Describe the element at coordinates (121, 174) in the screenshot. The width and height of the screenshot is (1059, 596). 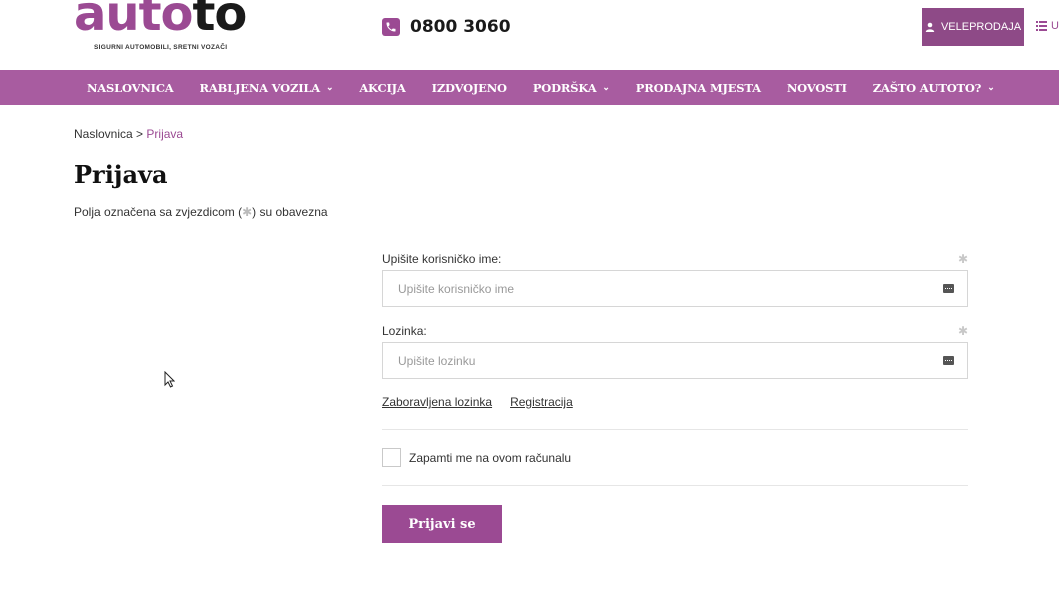
I see `page-title: Prijava` at that location.